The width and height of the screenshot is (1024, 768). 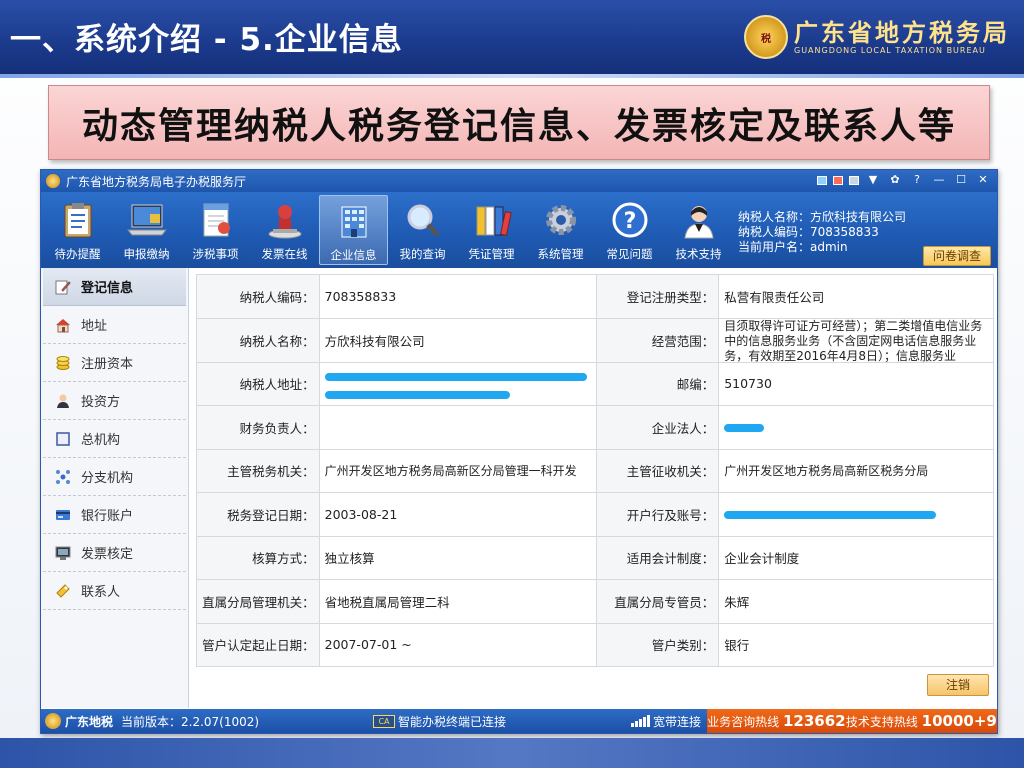 What do you see at coordinates (114, 287) in the screenshot?
I see `sidebar-item-registration: 登记信息` at bounding box center [114, 287].